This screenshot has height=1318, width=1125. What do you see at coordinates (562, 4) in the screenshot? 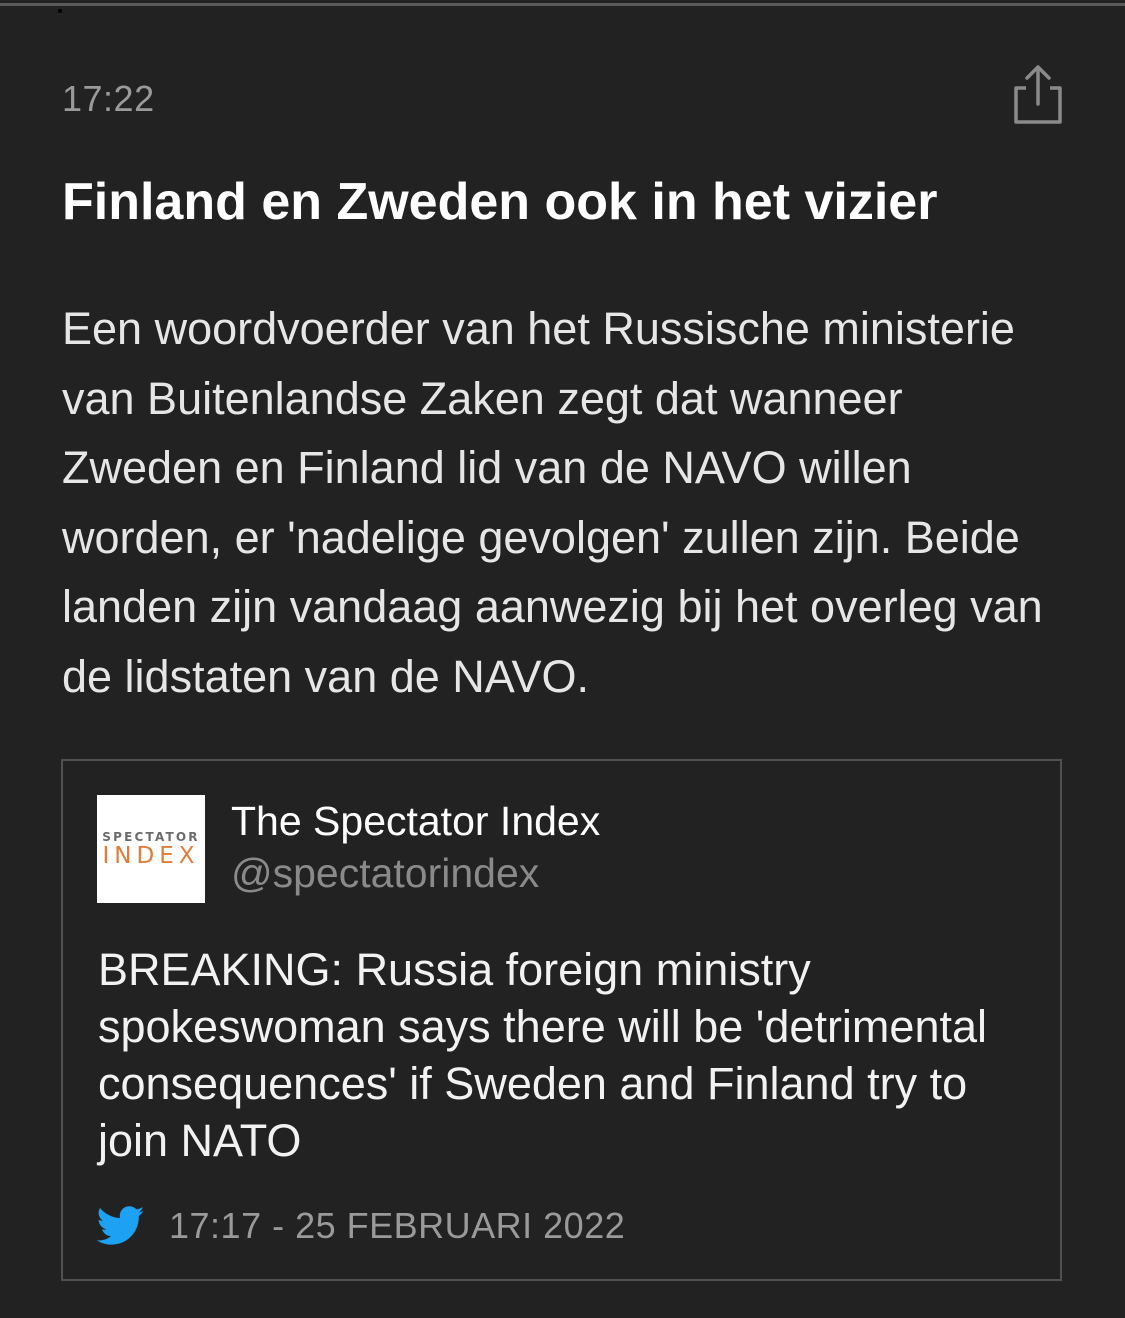
I see `top-divider` at bounding box center [562, 4].